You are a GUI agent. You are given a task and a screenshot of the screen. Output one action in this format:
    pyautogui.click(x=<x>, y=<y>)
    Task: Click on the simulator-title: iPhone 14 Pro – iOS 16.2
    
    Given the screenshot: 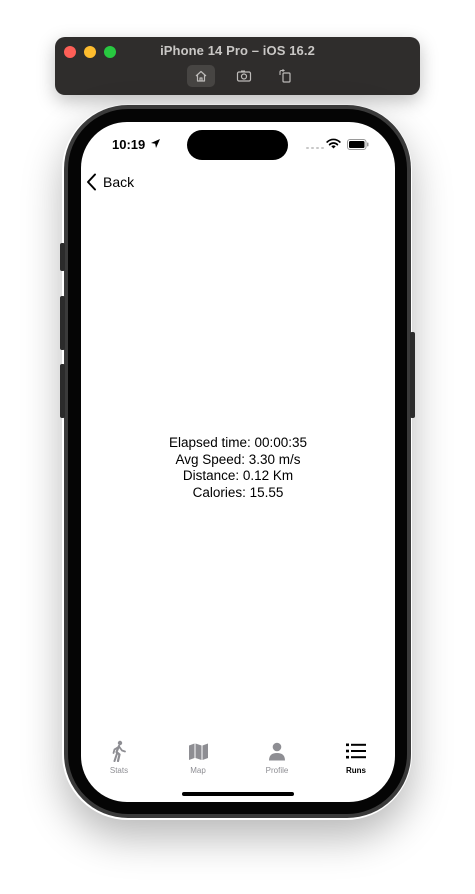 What is the action you would take?
    pyautogui.click(x=237, y=50)
    